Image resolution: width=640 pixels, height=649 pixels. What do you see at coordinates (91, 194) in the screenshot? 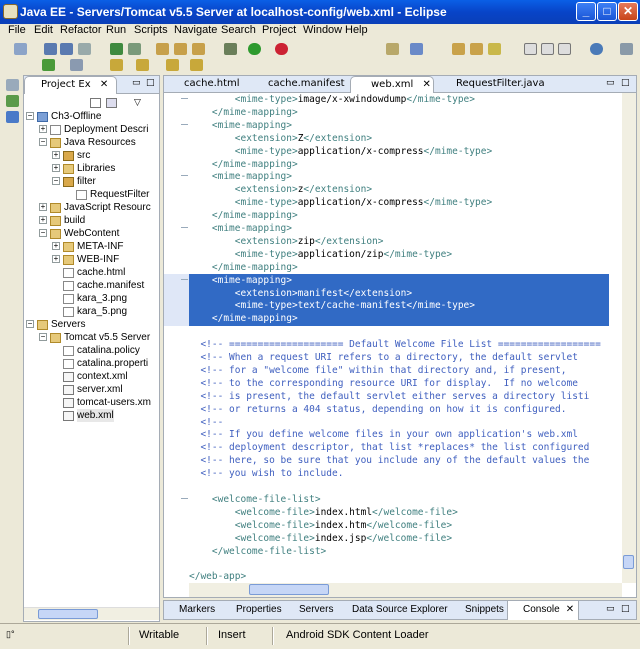
I see `tree-item: RequestFilter` at bounding box center [91, 194].